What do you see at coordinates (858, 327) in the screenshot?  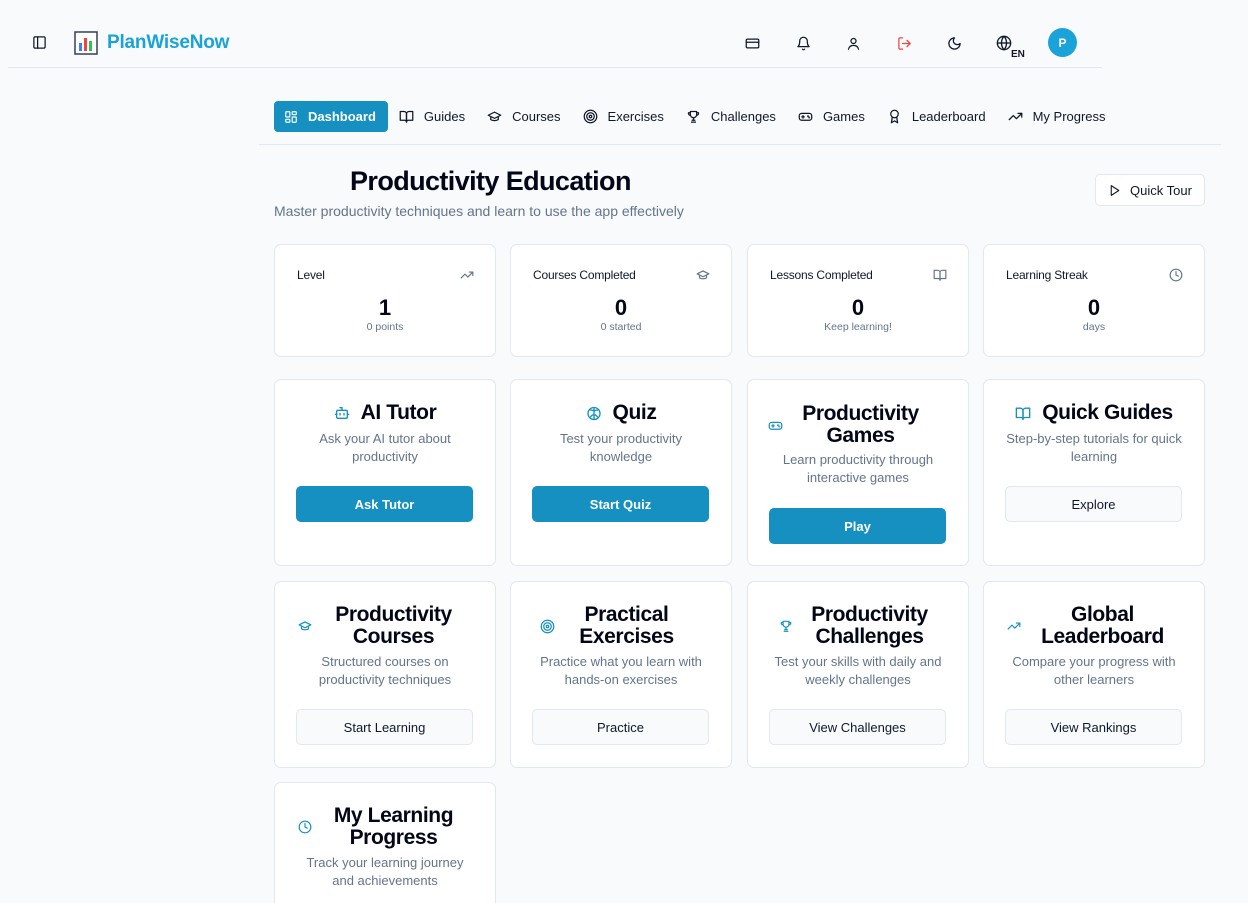 I see `stat-sub: Keep learning!` at bounding box center [858, 327].